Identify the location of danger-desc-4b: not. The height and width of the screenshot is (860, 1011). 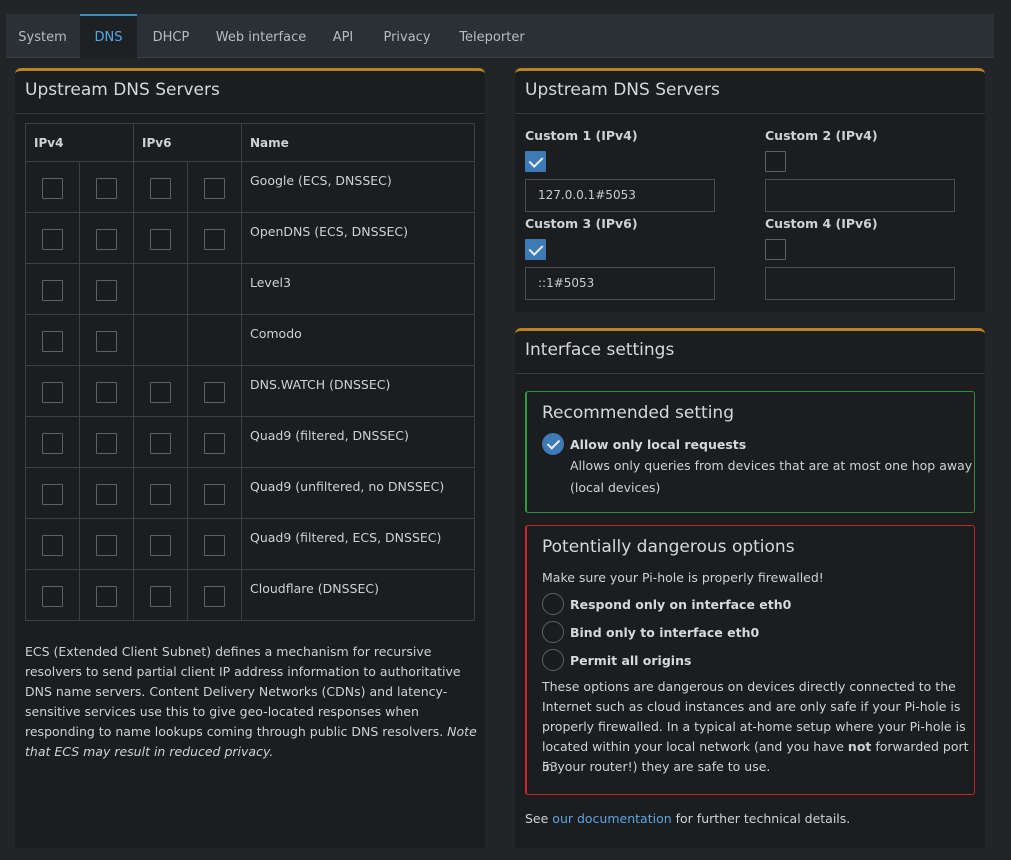
(859, 746).